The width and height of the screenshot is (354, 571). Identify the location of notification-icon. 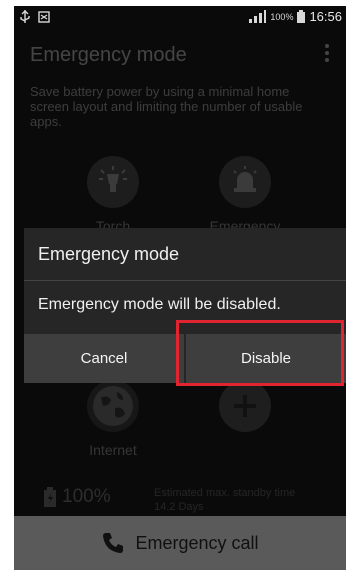
(44, 17).